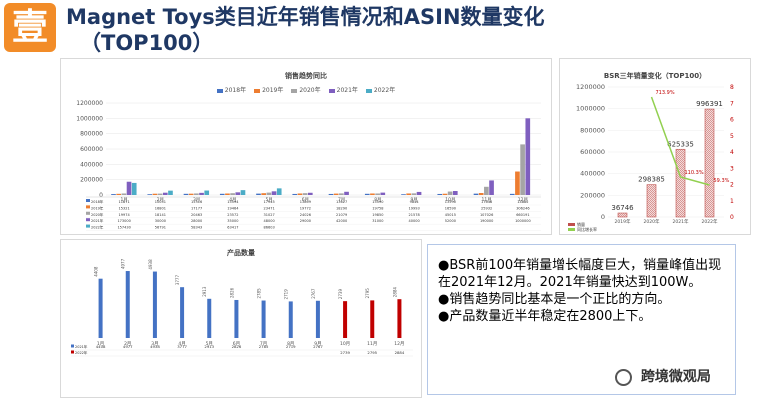 This screenshot has width=761, height=411. Describe the element at coordinates (709, 104) in the screenshot. I see `data-label: 996391` at that location.